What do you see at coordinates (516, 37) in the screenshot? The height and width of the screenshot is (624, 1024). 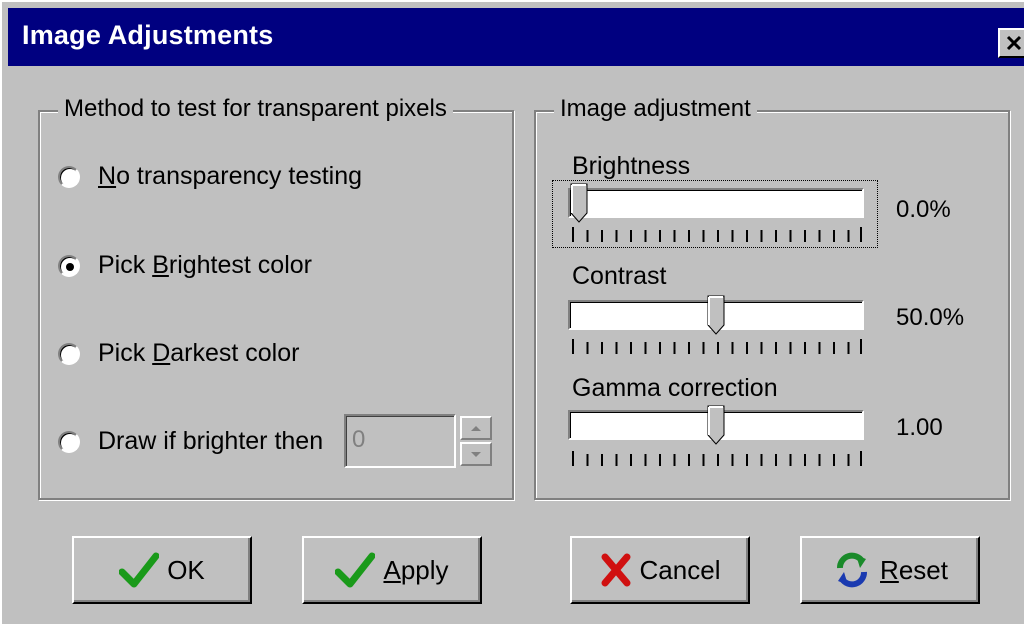 I see `title-bar: Image Adjustments` at bounding box center [516, 37].